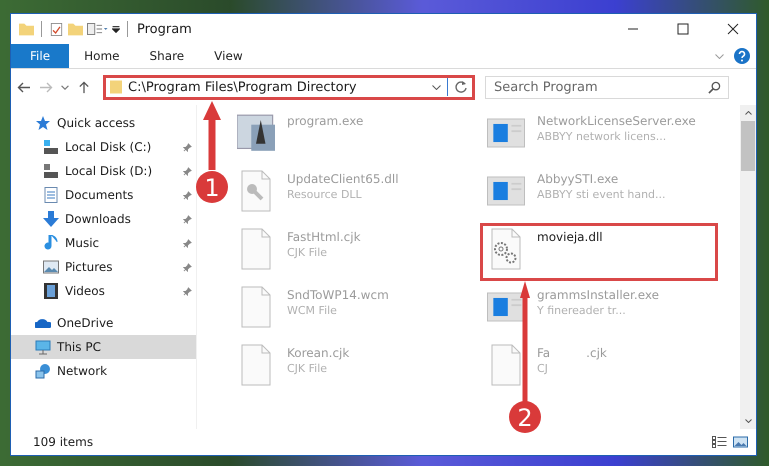  What do you see at coordinates (102, 56) in the screenshot?
I see `ribbon-tab: Home` at bounding box center [102, 56].